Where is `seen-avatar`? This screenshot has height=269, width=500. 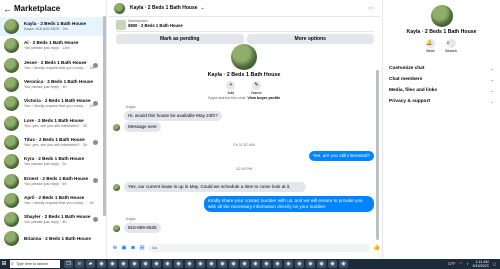
seen-avatar is located at coordinates (95, 65).